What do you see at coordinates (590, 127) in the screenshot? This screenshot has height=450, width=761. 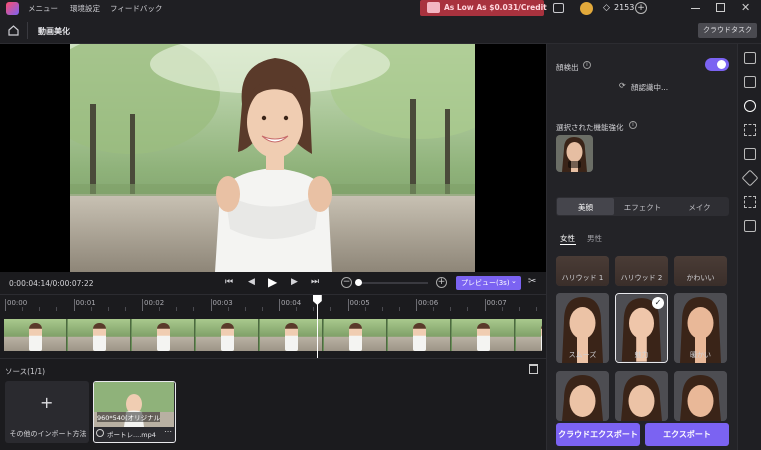 I see `selected-enhancement-label: 選択された機能強化` at bounding box center [590, 127].